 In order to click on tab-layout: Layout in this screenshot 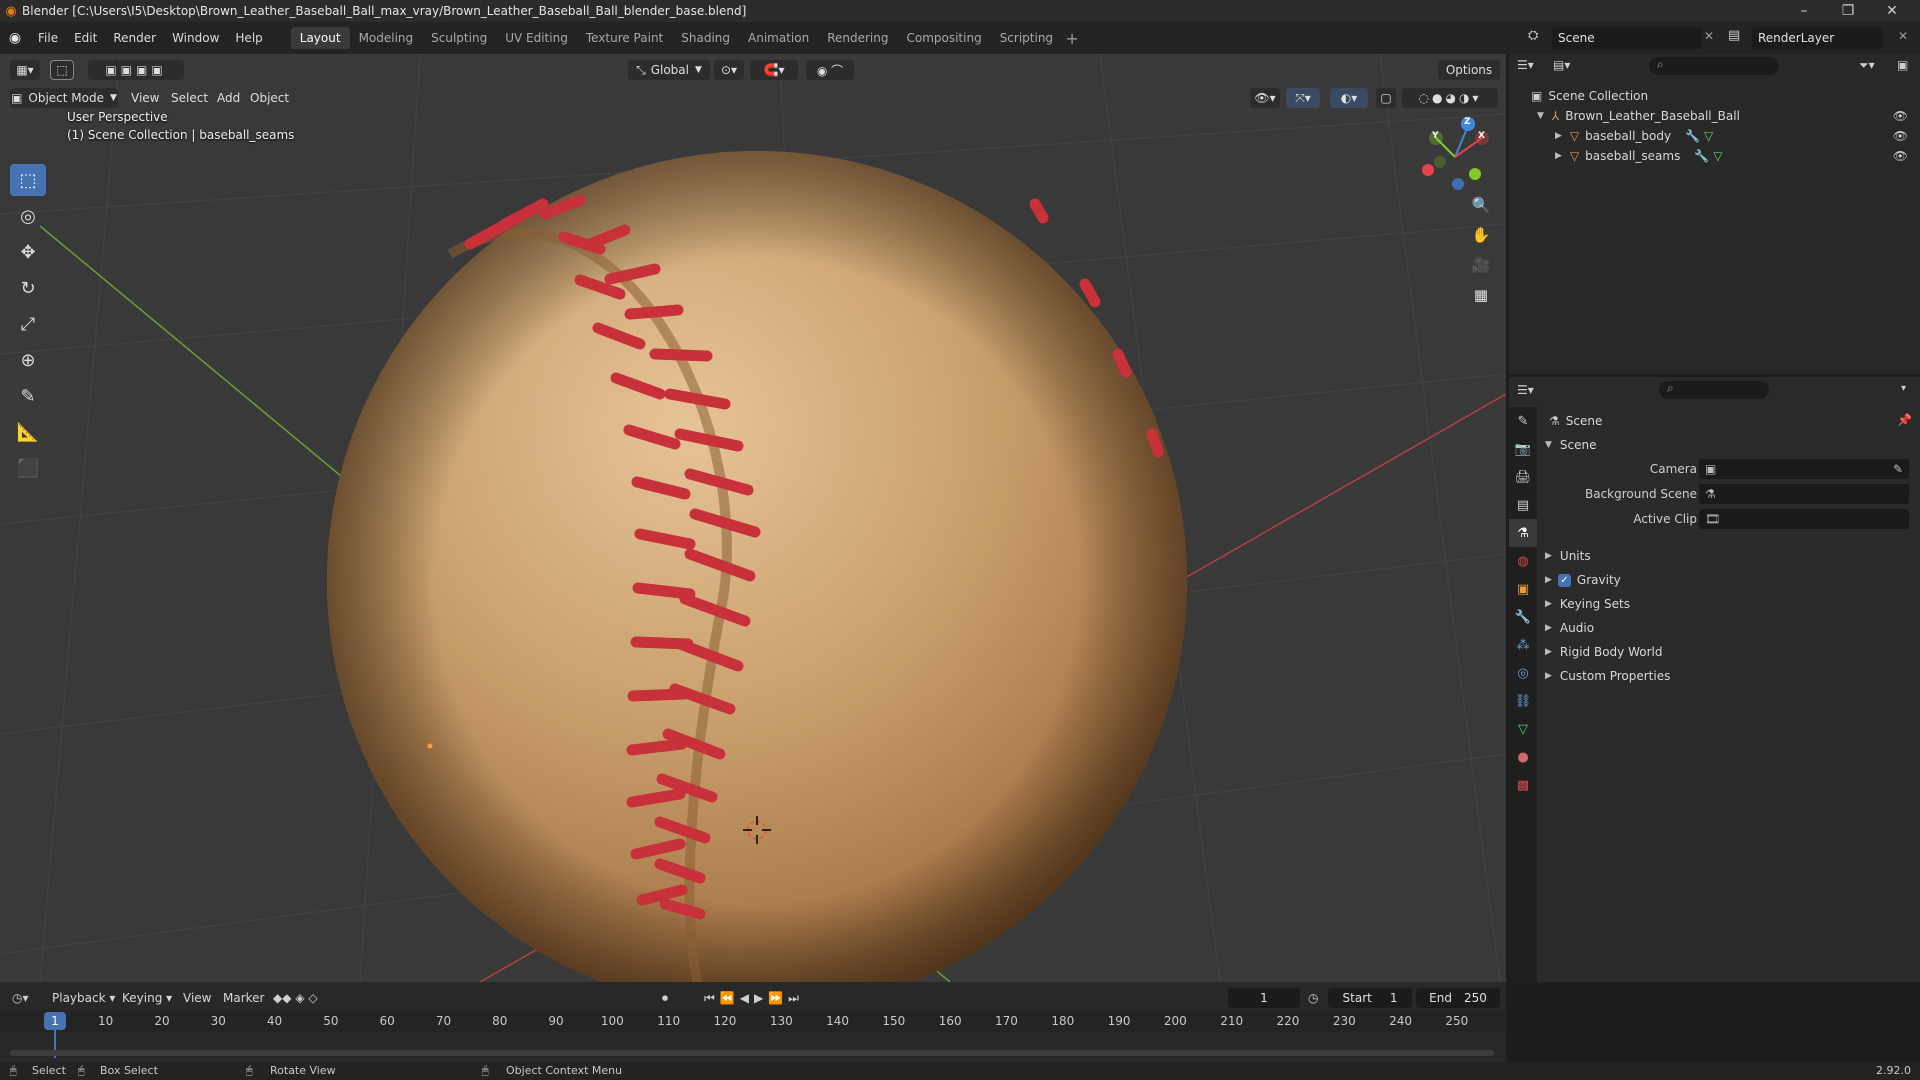, I will do `click(320, 38)`.